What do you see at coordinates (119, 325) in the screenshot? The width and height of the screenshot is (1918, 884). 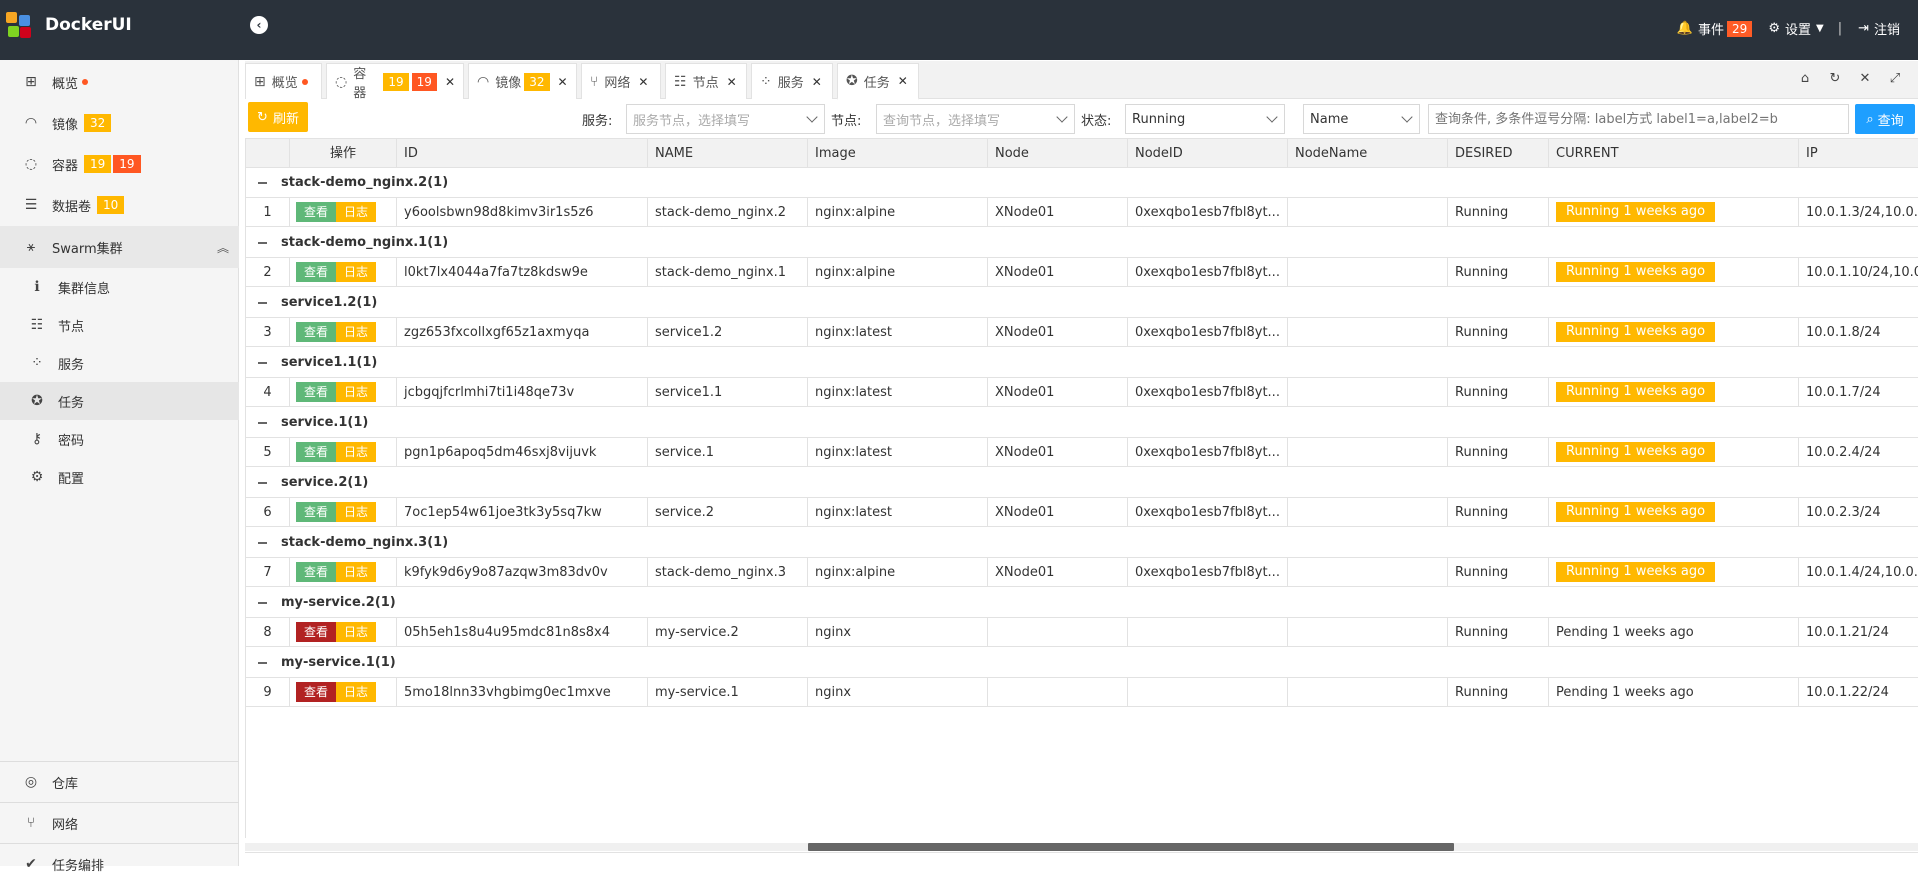 I see `sidebar-item-nodes: ☷ 节点` at bounding box center [119, 325].